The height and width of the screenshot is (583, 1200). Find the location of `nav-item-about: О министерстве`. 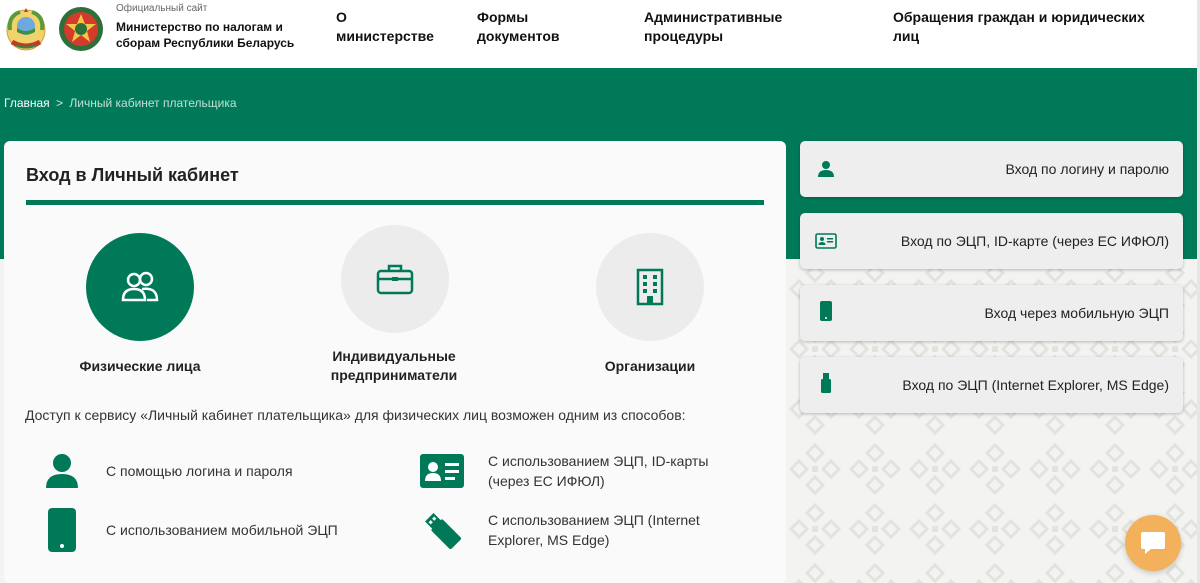

nav-item-about: О министерстве is located at coordinates (391, 27).